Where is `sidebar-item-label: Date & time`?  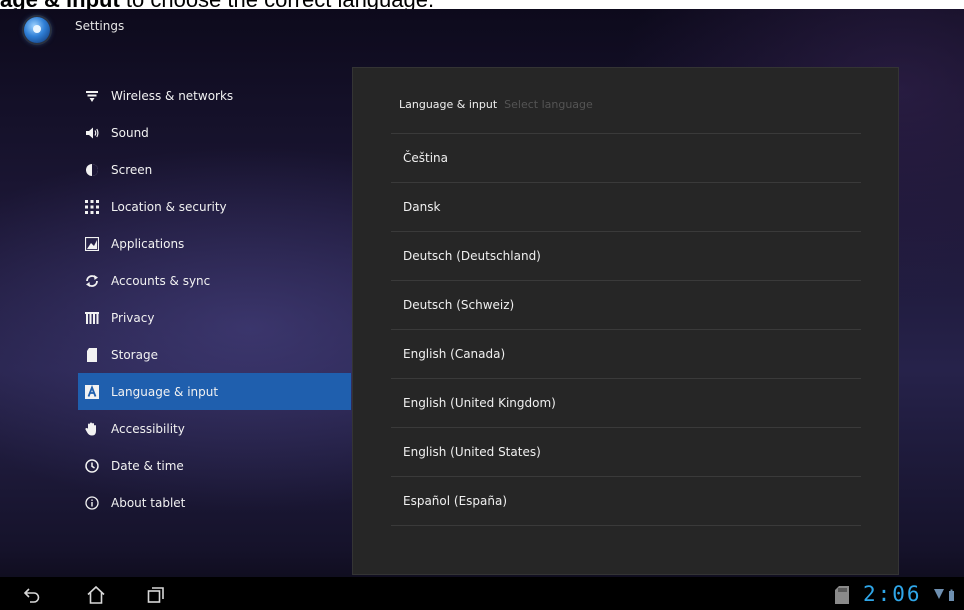 sidebar-item-label: Date & time is located at coordinates (147, 465).